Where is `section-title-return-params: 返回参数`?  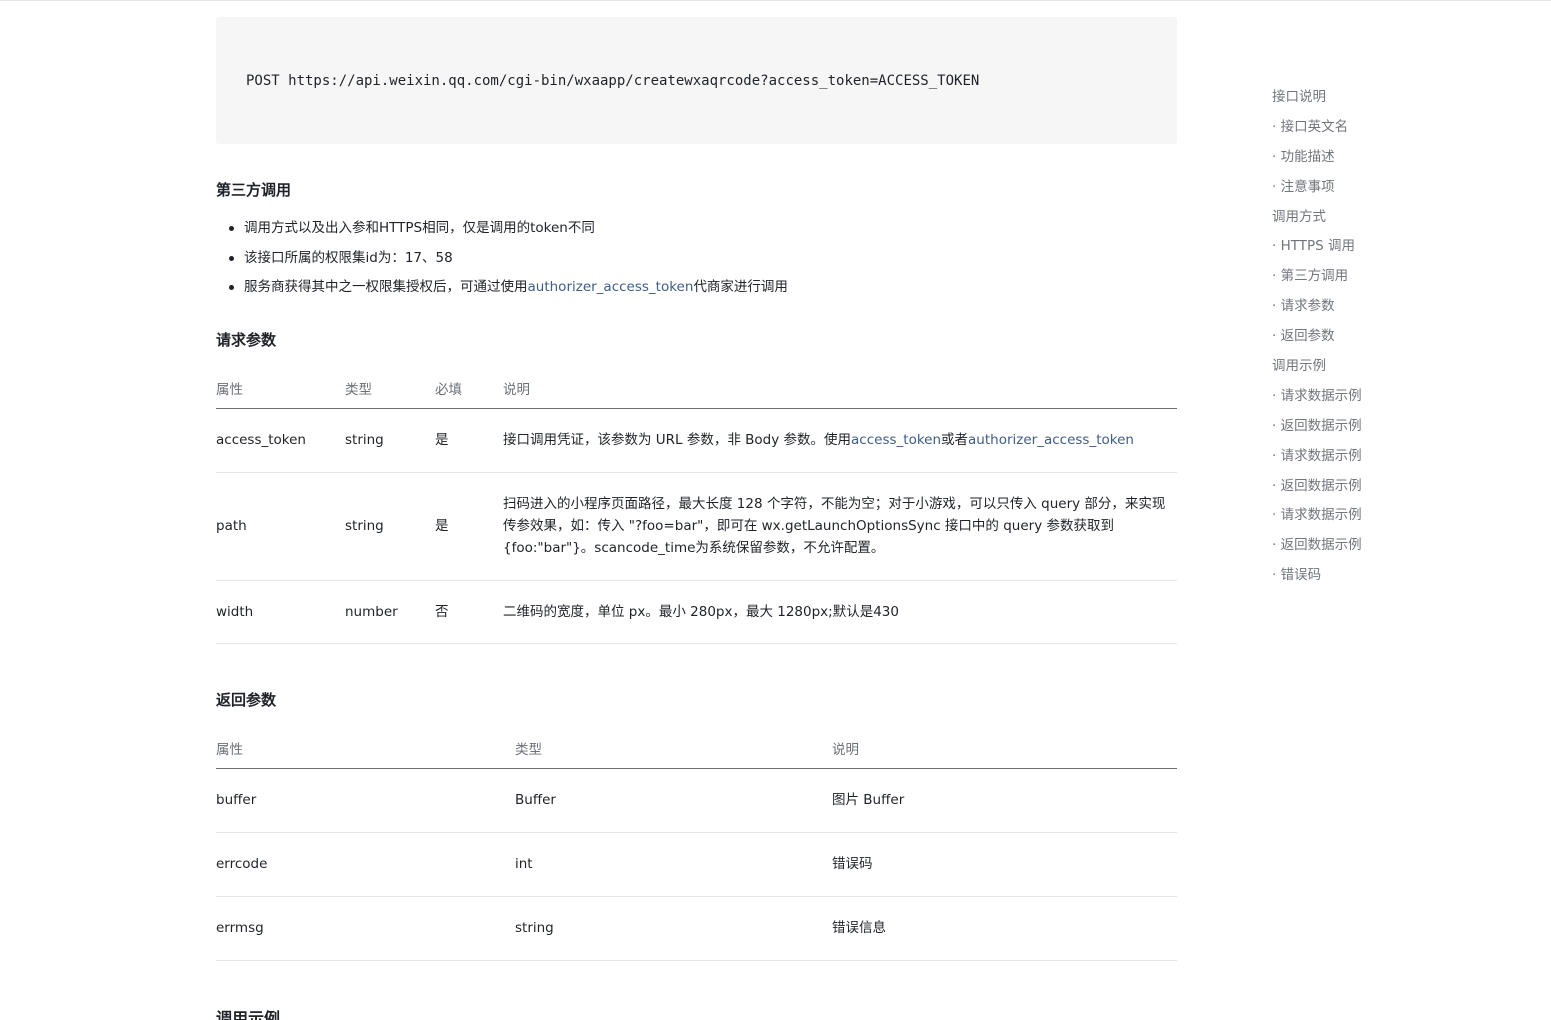 section-title-return-params: 返回参数 is located at coordinates (246, 700).